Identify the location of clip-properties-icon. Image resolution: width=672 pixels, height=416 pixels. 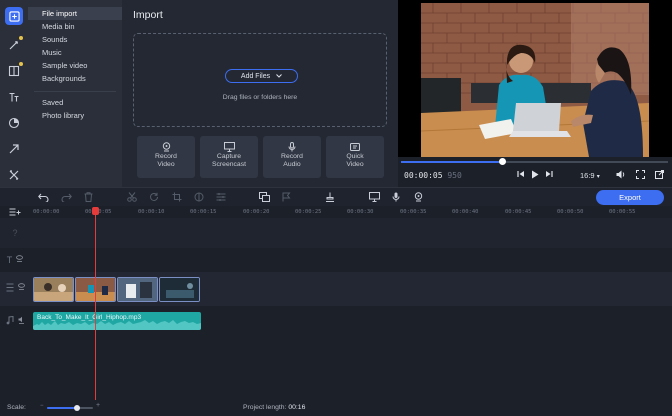
(221, 197).